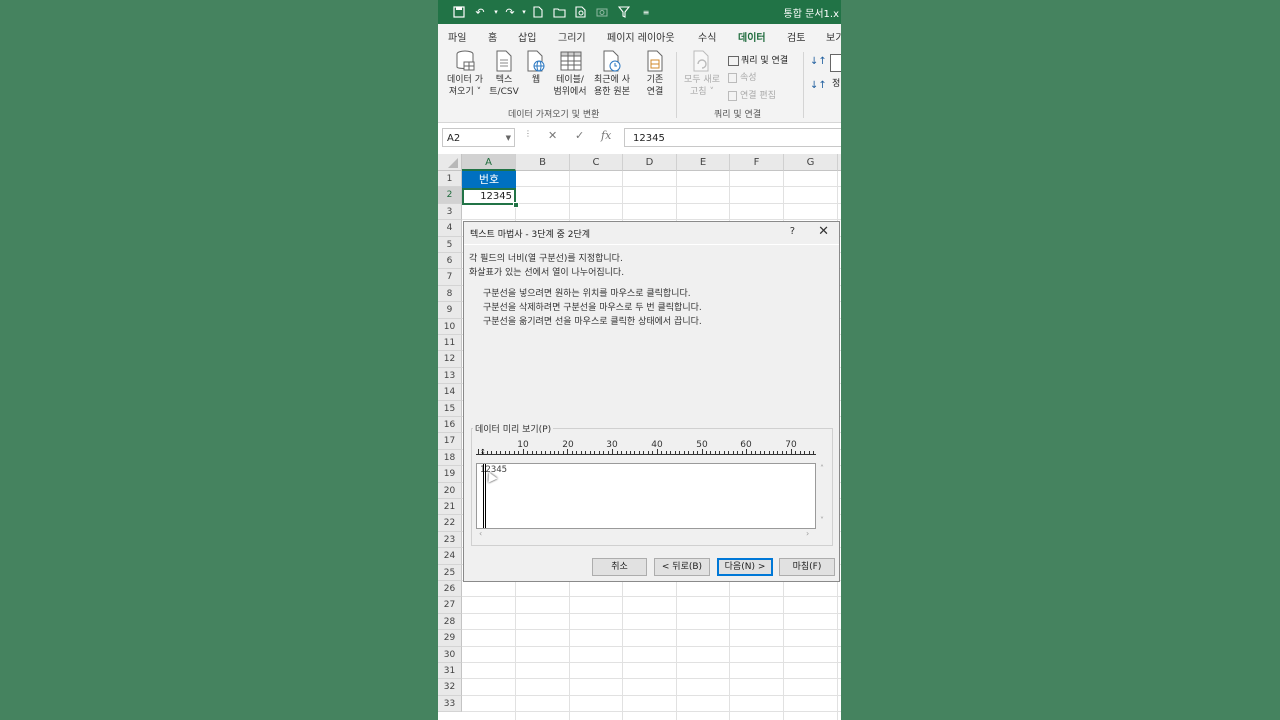  I want to click on row-header: 17, so click(450, 441).